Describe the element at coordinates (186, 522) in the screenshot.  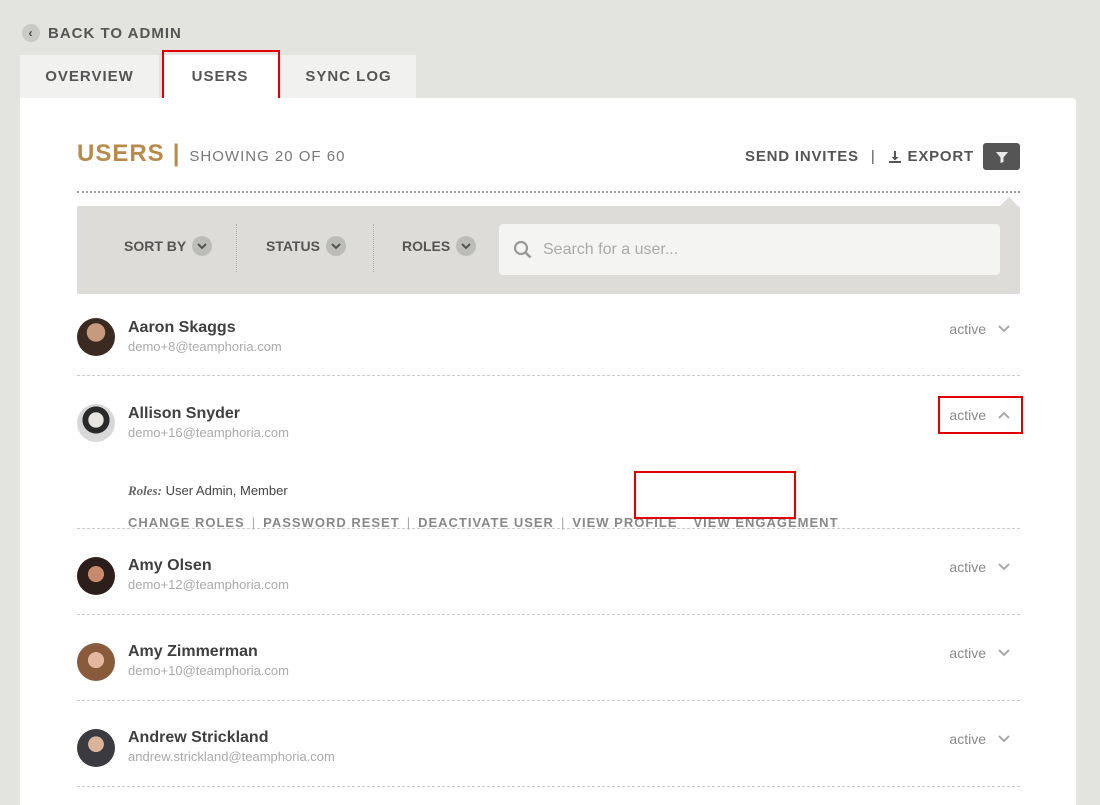
I see `change-roles-link: CHANGE ROLES` at that location.